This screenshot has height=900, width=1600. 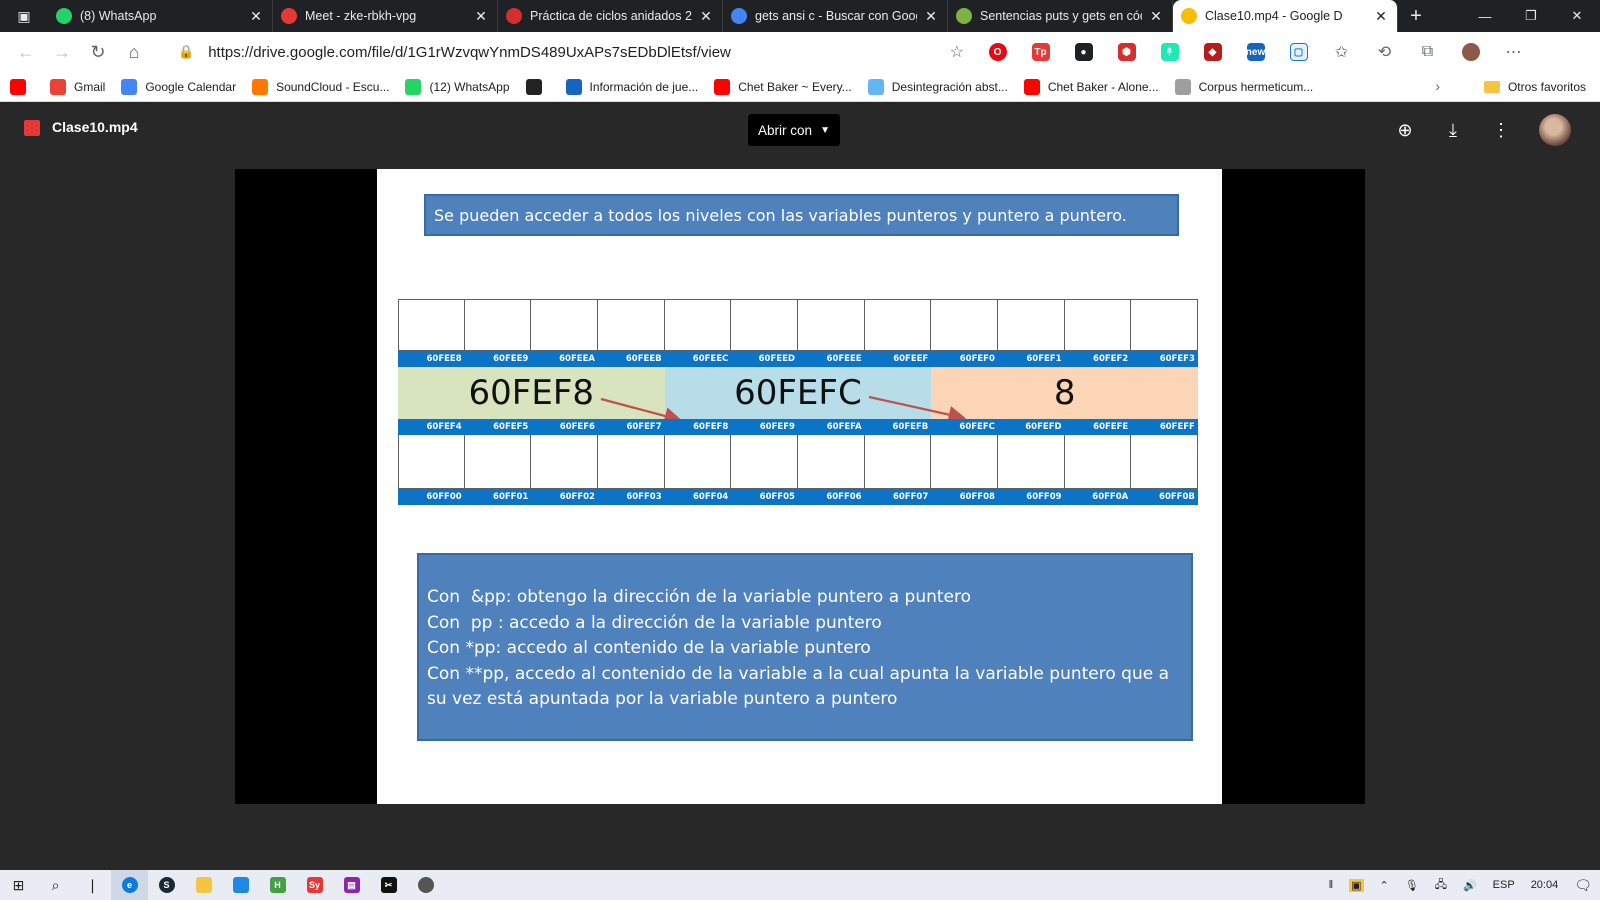 What do you see at coordinates (1255, 52) in the screenshot?
I see `new-extension-icon: new` at bounding box center [1255, 52].